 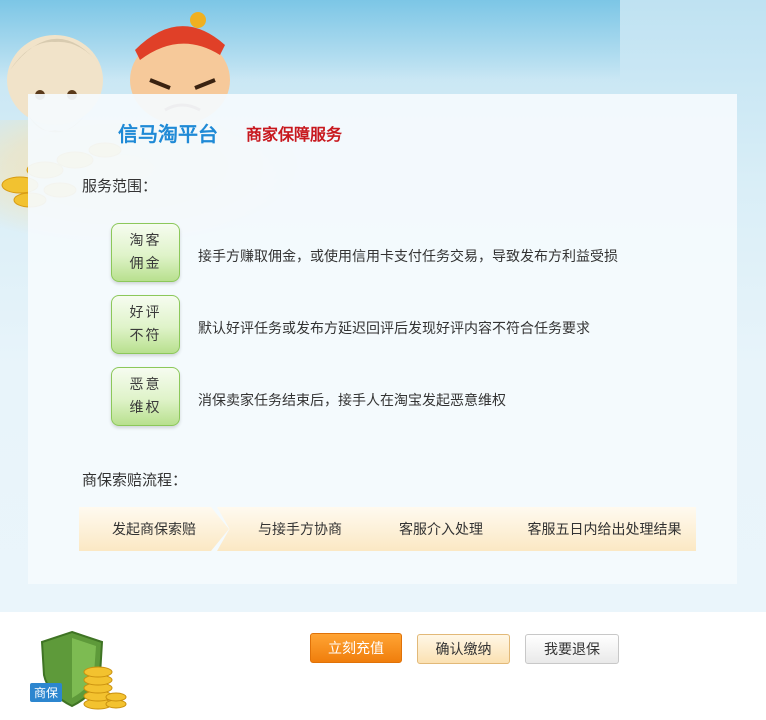 What do you see at coordinates (572, 649) in the screenshot?
I see `cancel-insurance-button: 我要退保` at bounding box center [572, 649].